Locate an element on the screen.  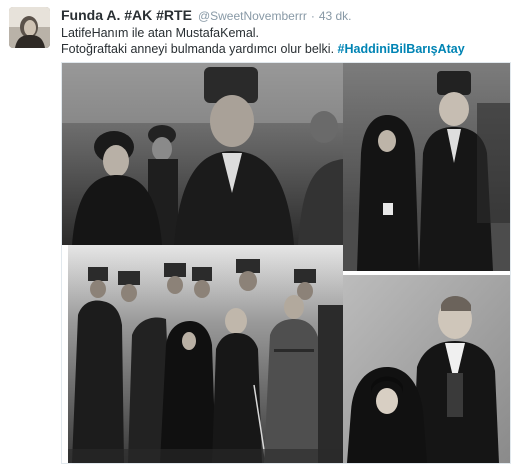
avatar is located at coordinates (29, 27).